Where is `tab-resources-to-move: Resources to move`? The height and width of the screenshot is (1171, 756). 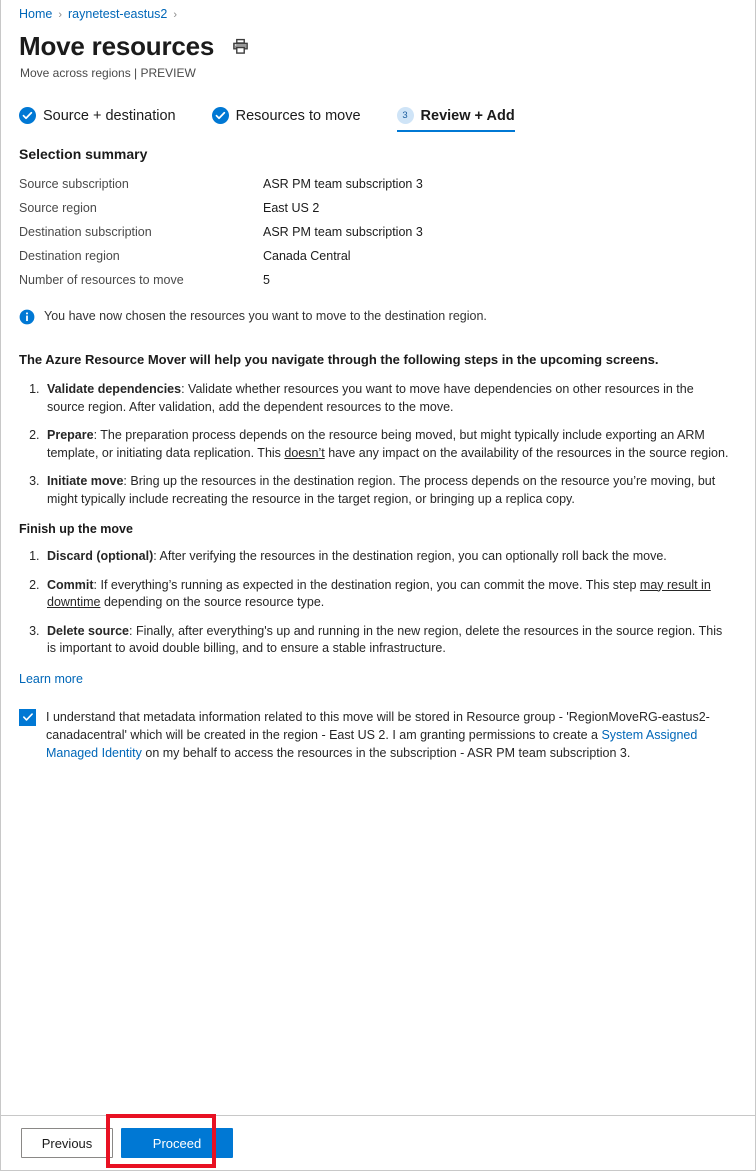 tab-resources-to-move: Resources to move is located at coordinates (286, 119).